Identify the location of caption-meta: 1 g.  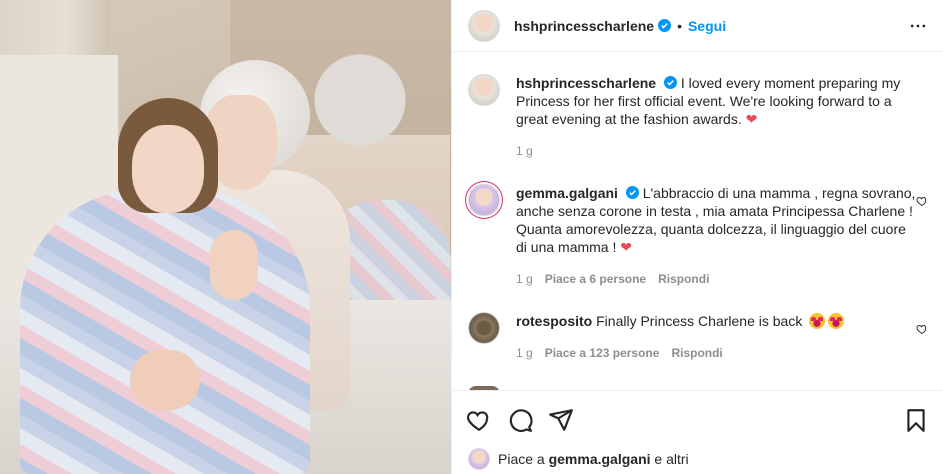
(716, 151).